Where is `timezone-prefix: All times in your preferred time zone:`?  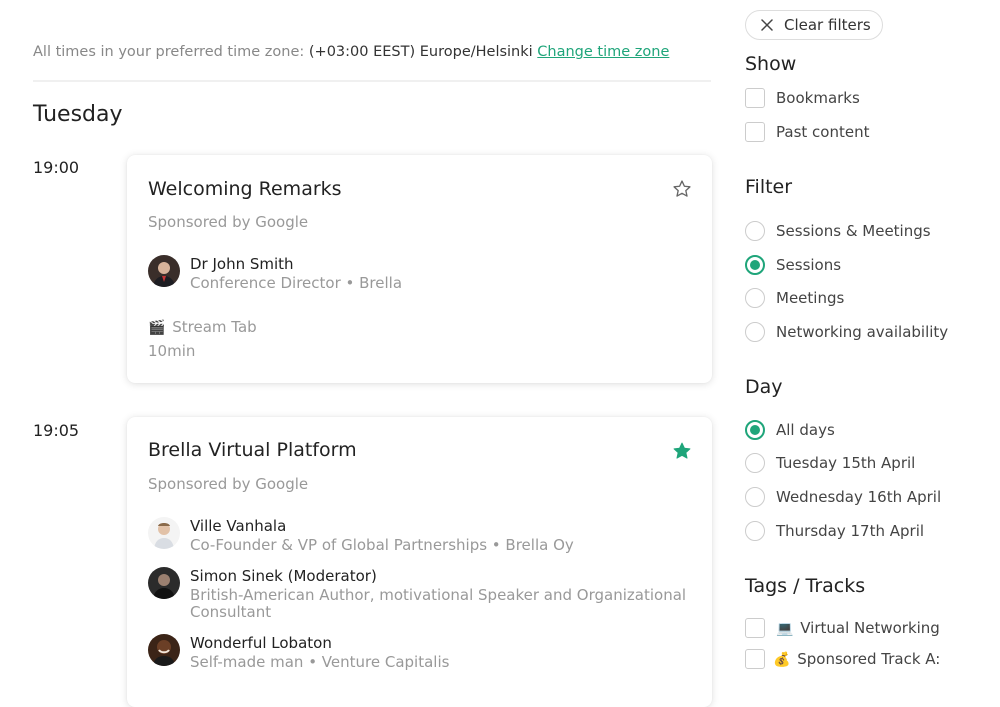 timezone-prefix: All times in your preferred time zone: is located at coordinates (169, 52).